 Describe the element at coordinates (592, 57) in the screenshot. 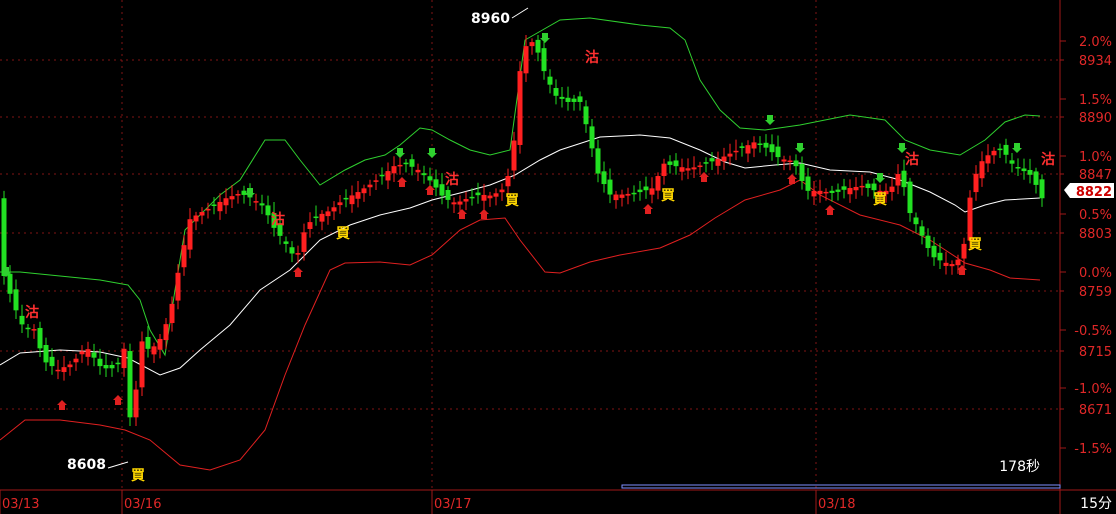

I see `signal-label: 沽` at that location.